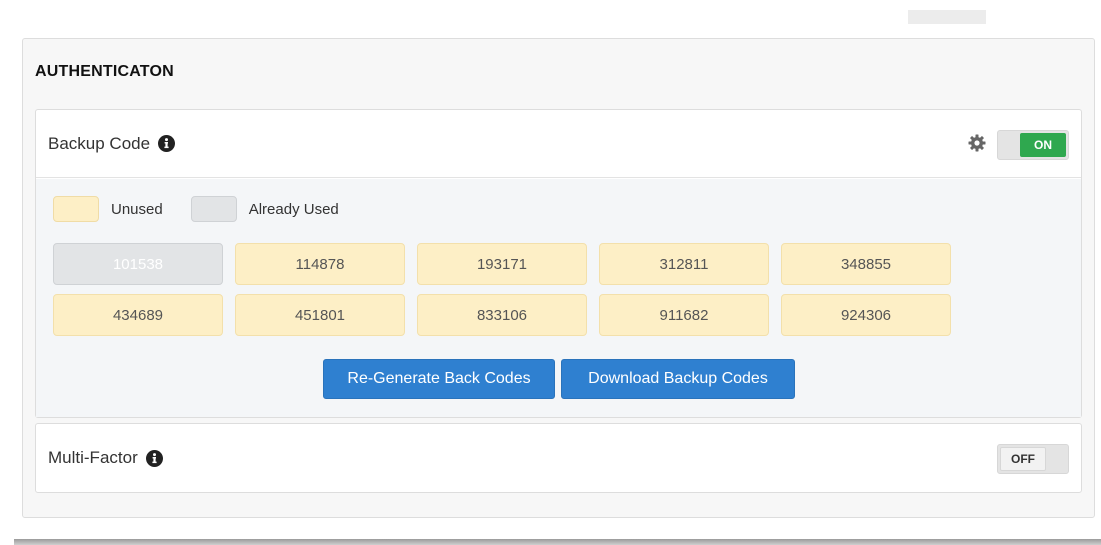  I want to click on backup-code: 193171, so click(502, 264).